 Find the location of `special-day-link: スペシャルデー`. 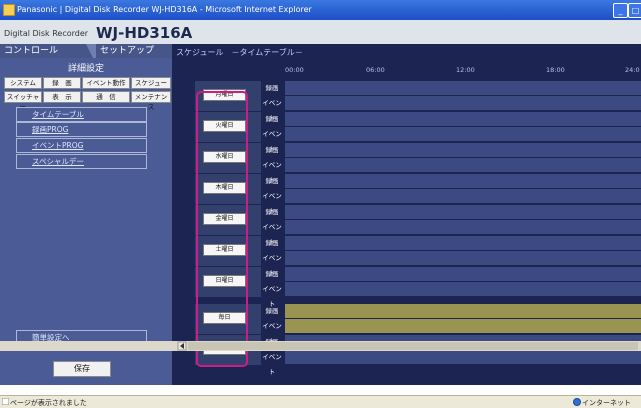

special-day-link: スペシャルデー is located at coordinates (81, 161).